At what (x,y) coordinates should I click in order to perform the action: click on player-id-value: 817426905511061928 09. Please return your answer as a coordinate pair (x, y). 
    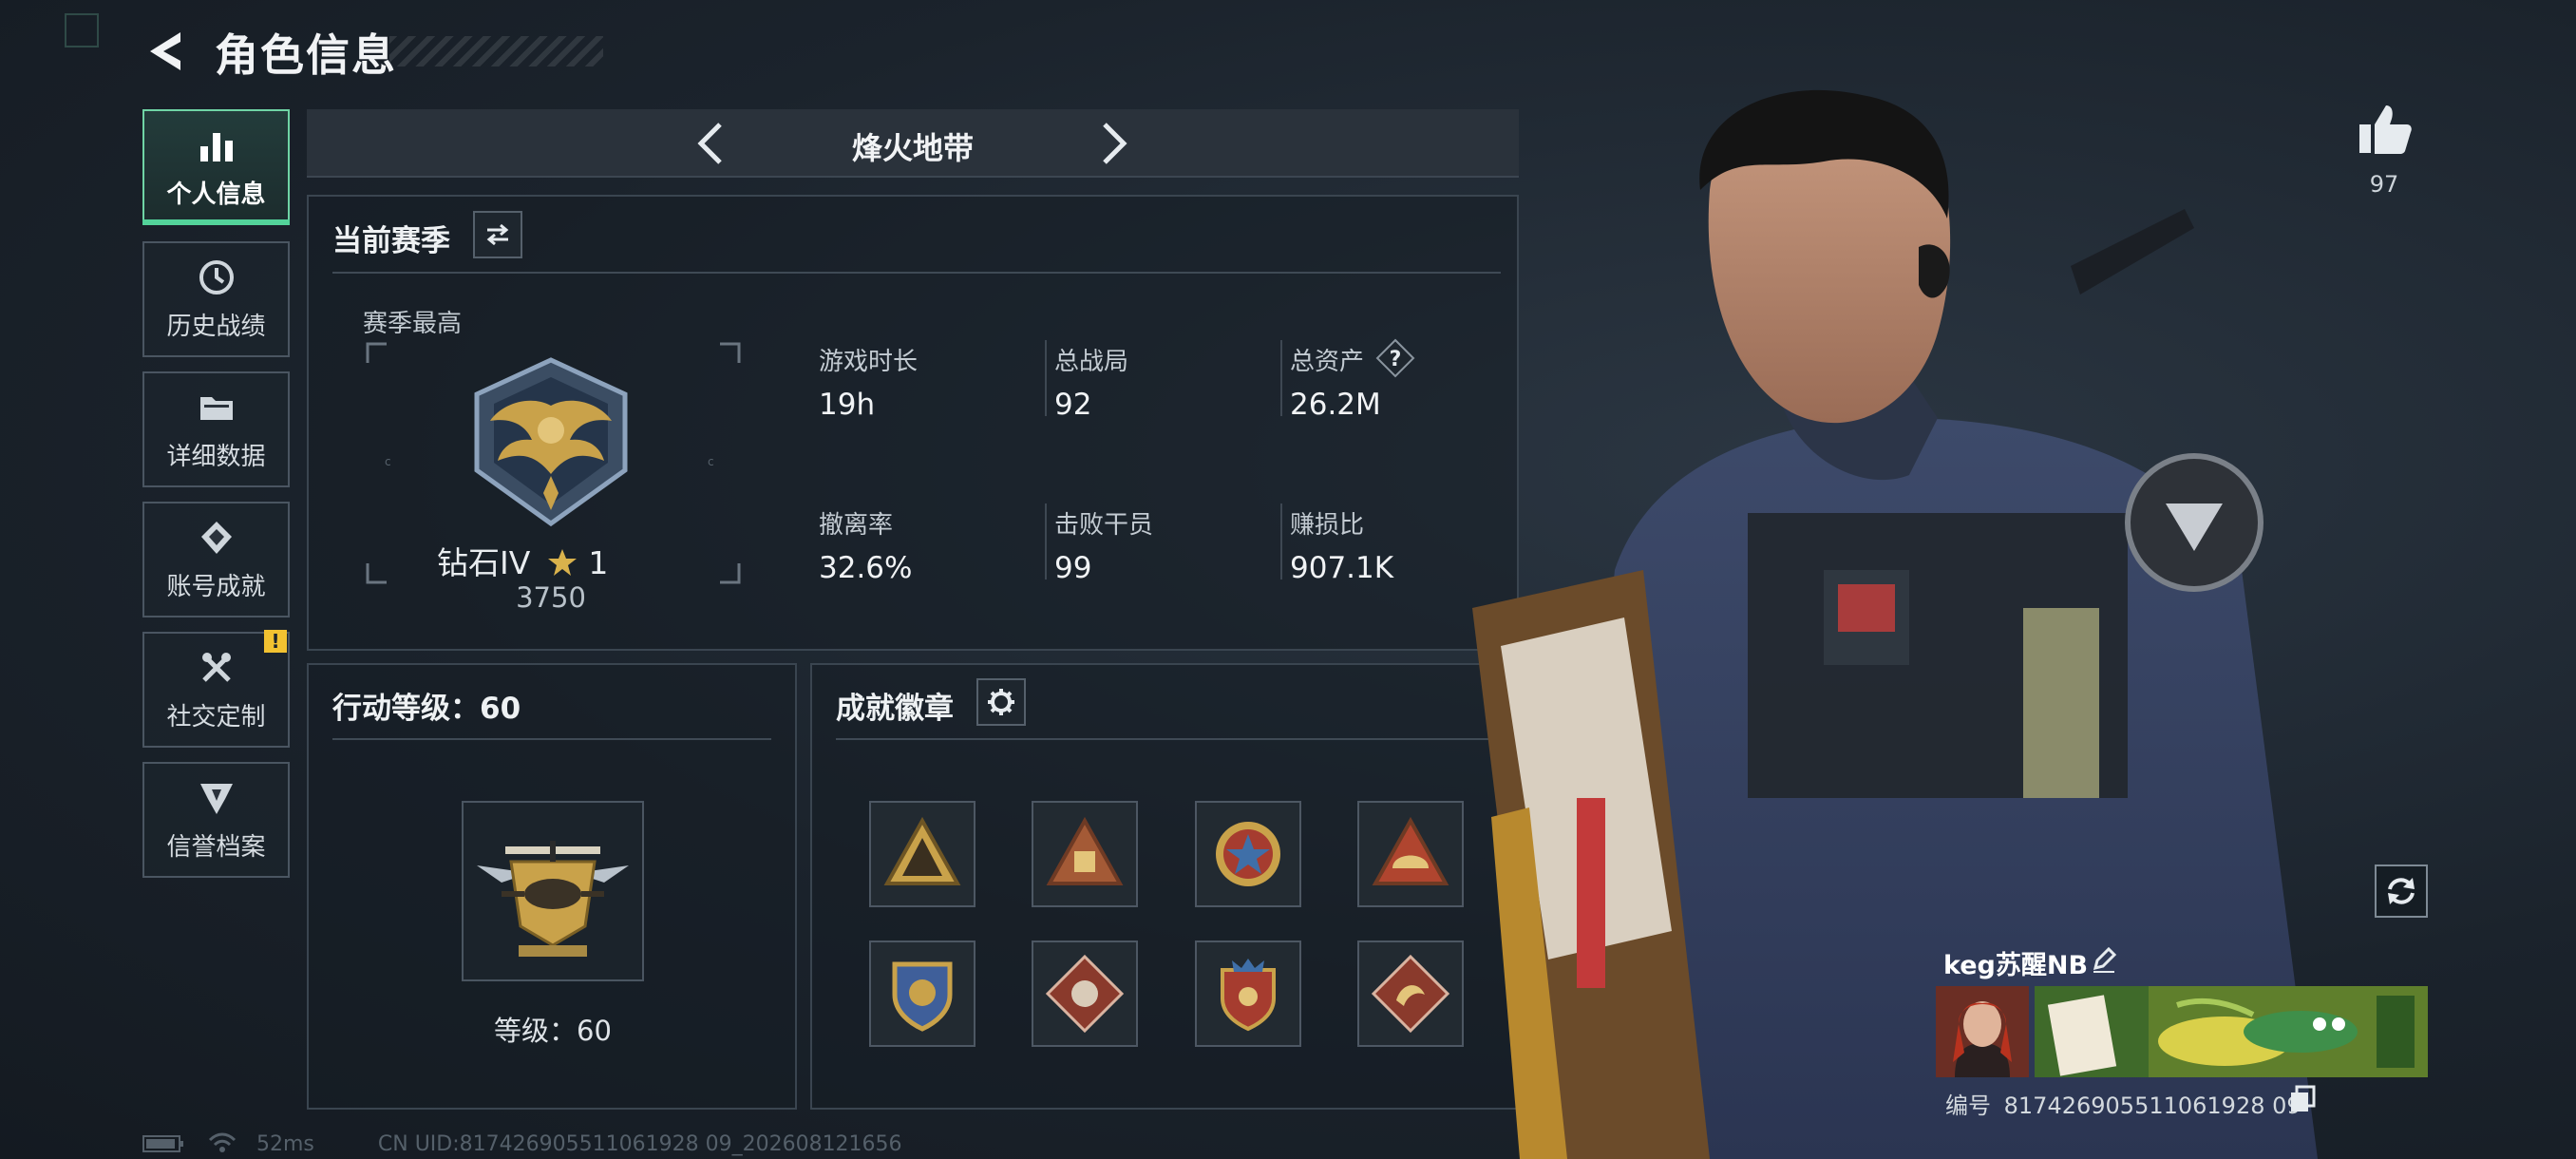
    Looking at the image, I should click on (2152, 1105).